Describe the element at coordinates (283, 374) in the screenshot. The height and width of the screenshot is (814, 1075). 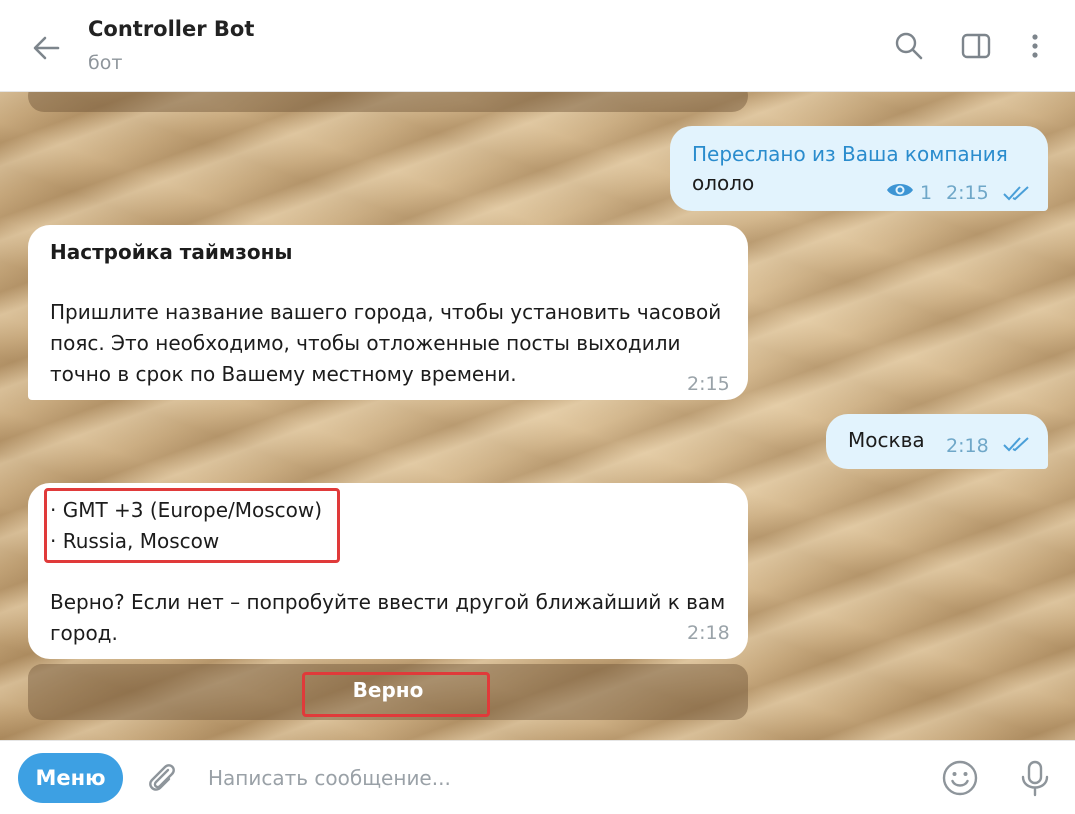
I see `message-line: точно в срок по Вашему местному времени.` at that location.